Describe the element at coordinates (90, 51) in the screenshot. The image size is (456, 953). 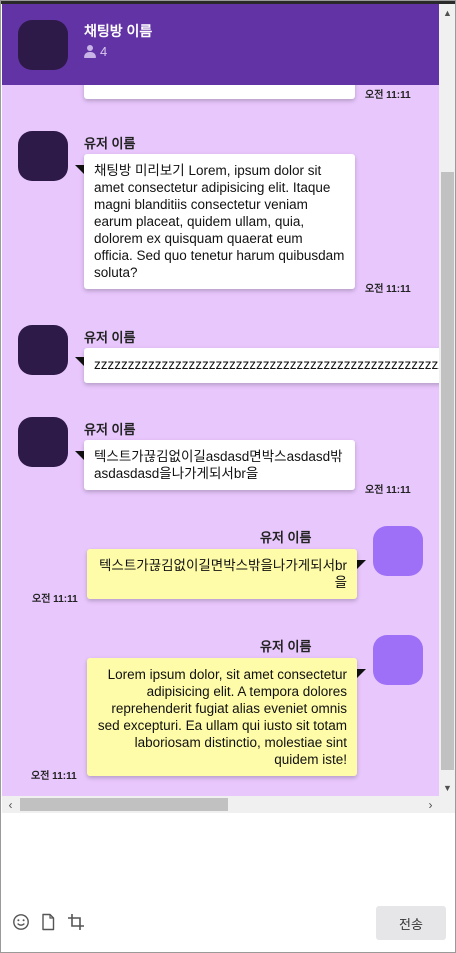
I see `person-icon` at that location.